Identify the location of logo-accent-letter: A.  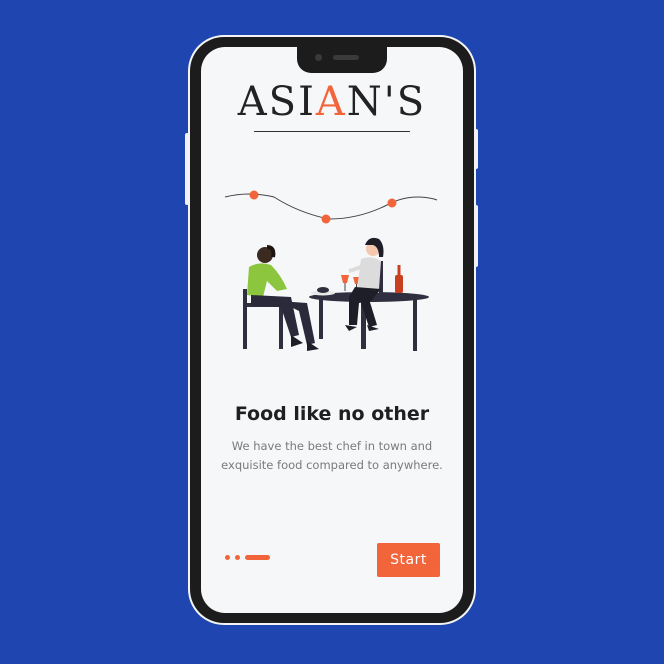
(331, 102).